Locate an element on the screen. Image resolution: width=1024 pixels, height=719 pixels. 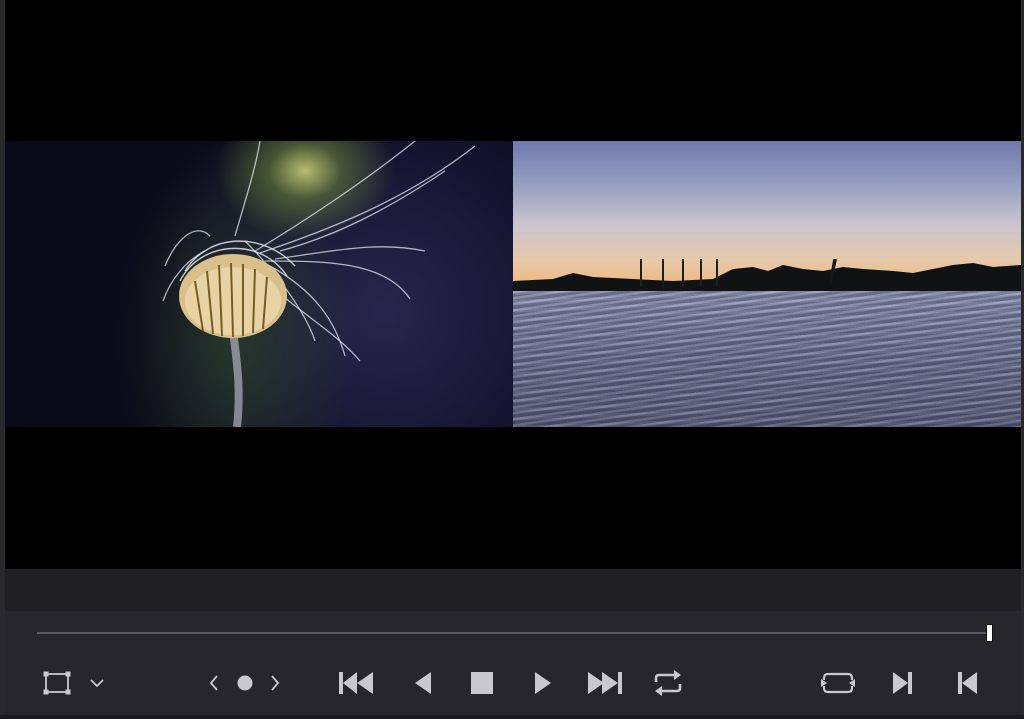
chevron-right-icon is located at coordinates (275, 683).